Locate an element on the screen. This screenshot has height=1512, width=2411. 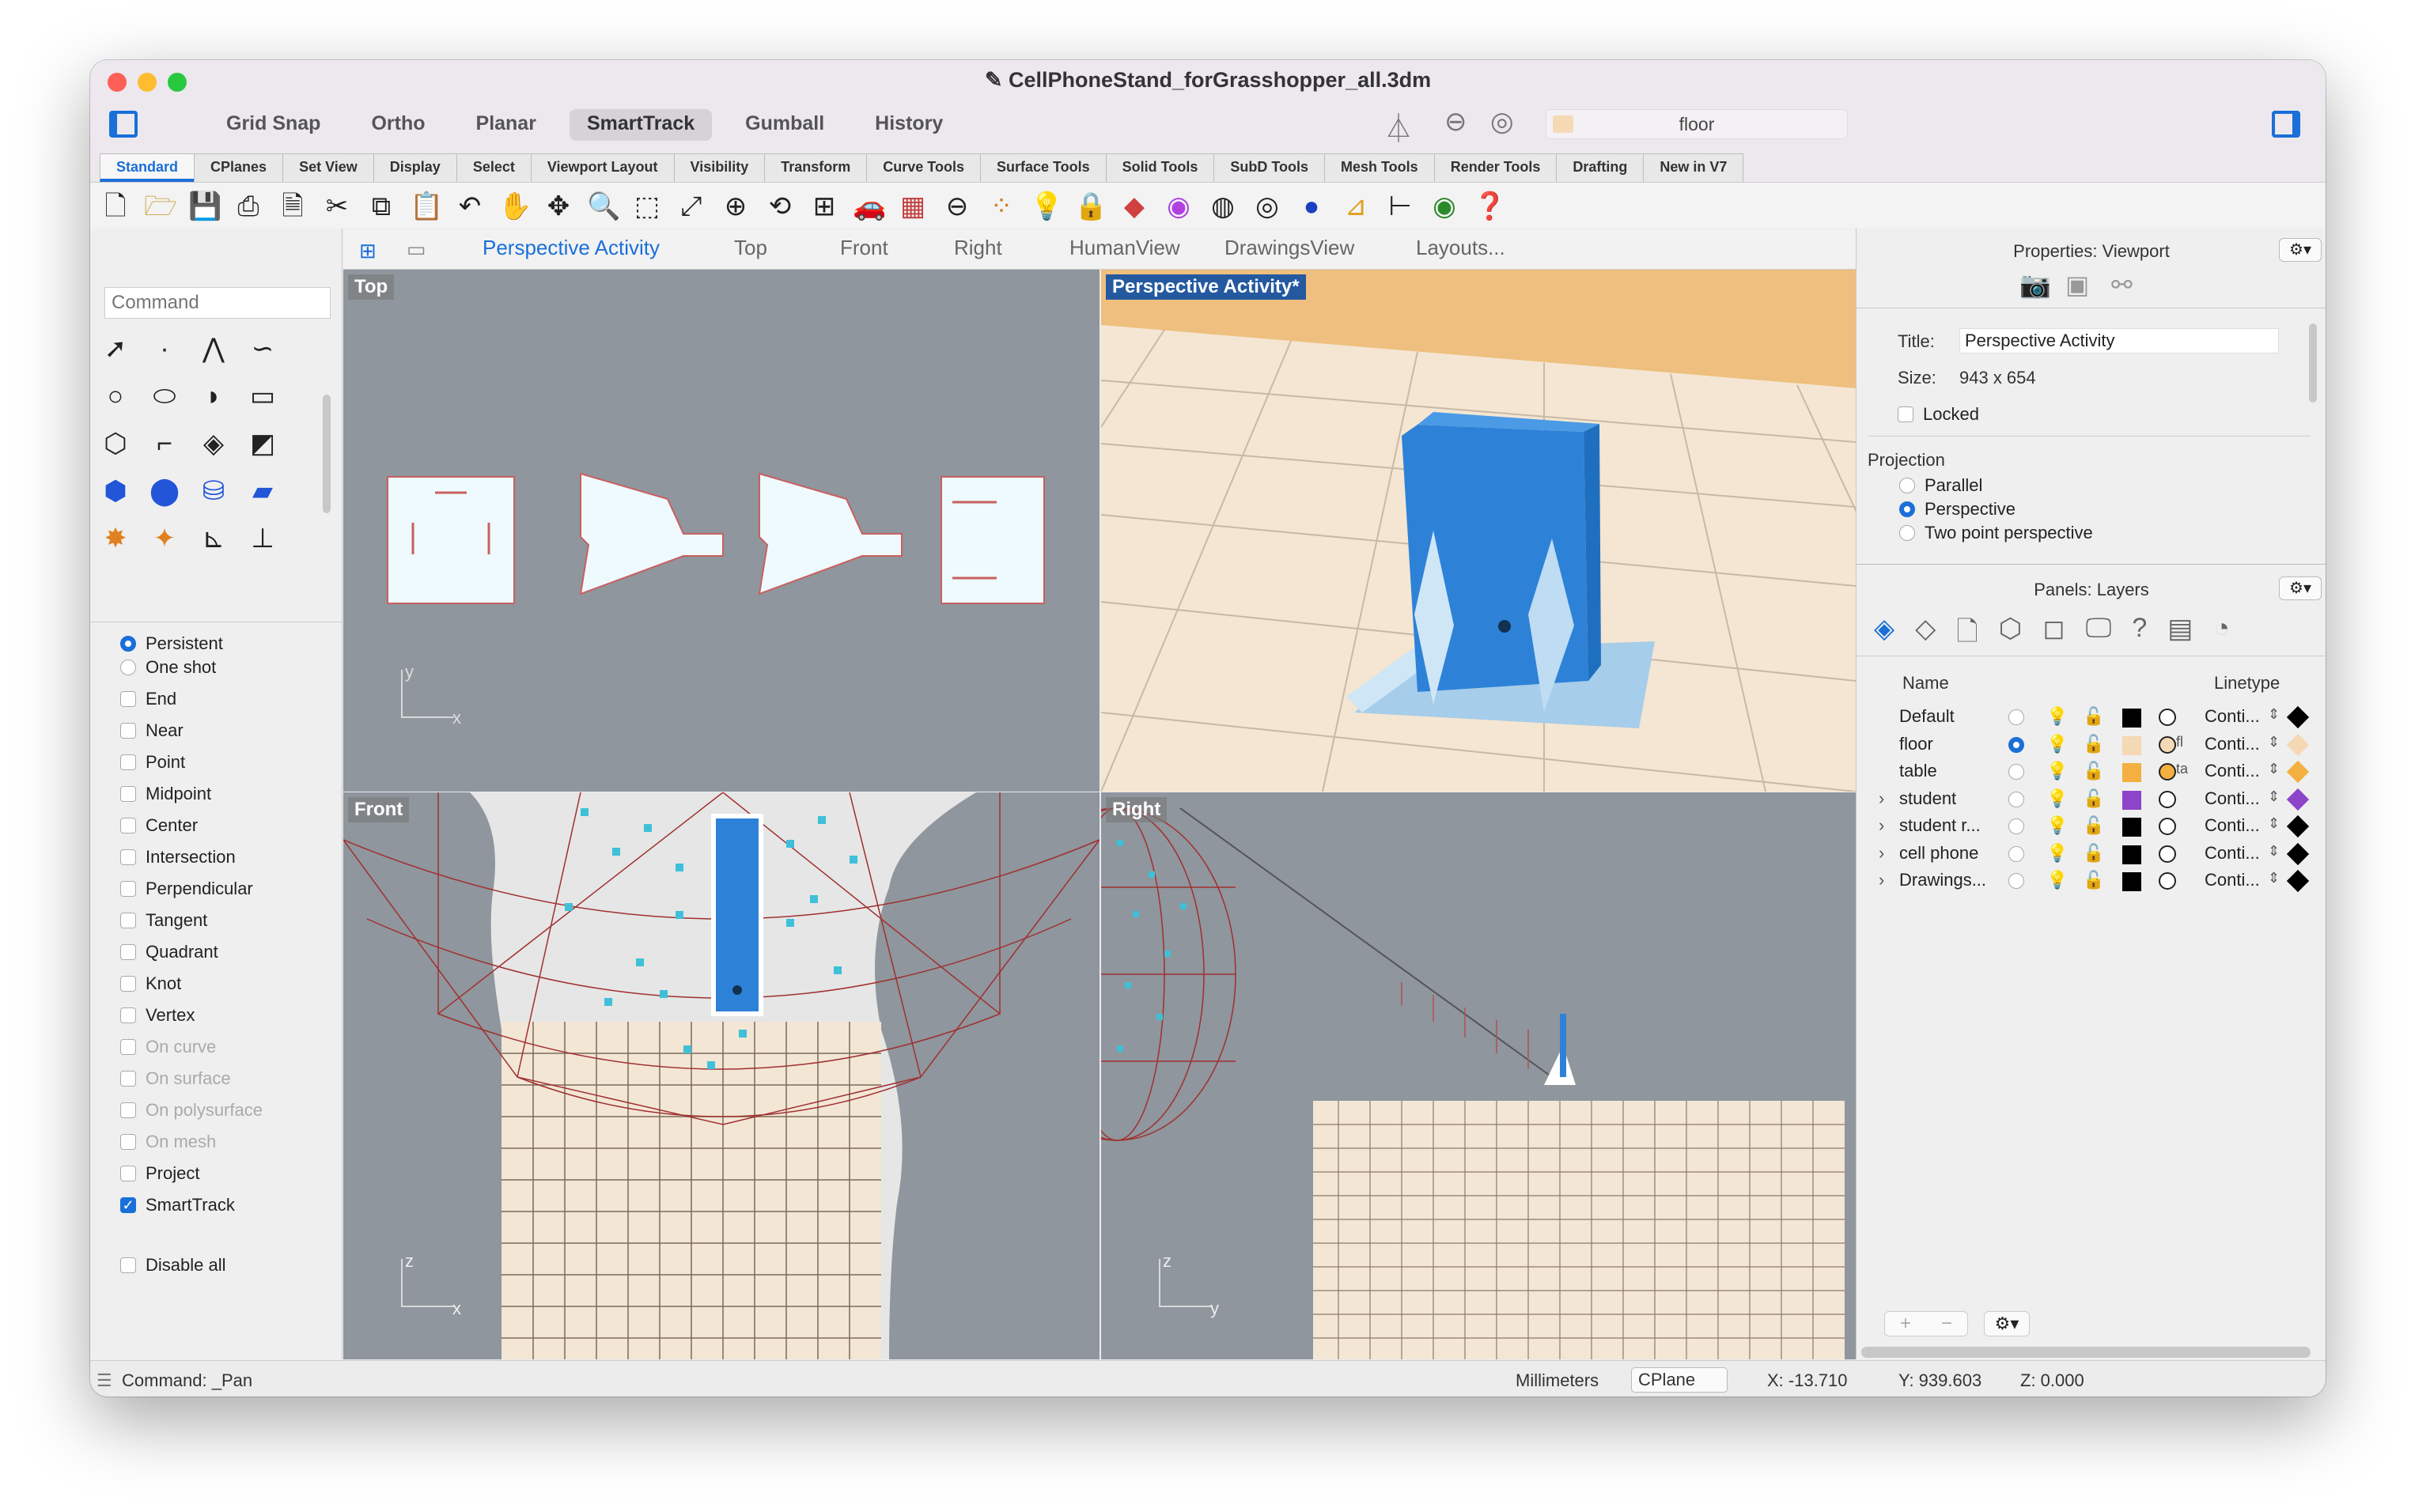
zoom-icon: 🔍 is located at coordinates (603, 207).